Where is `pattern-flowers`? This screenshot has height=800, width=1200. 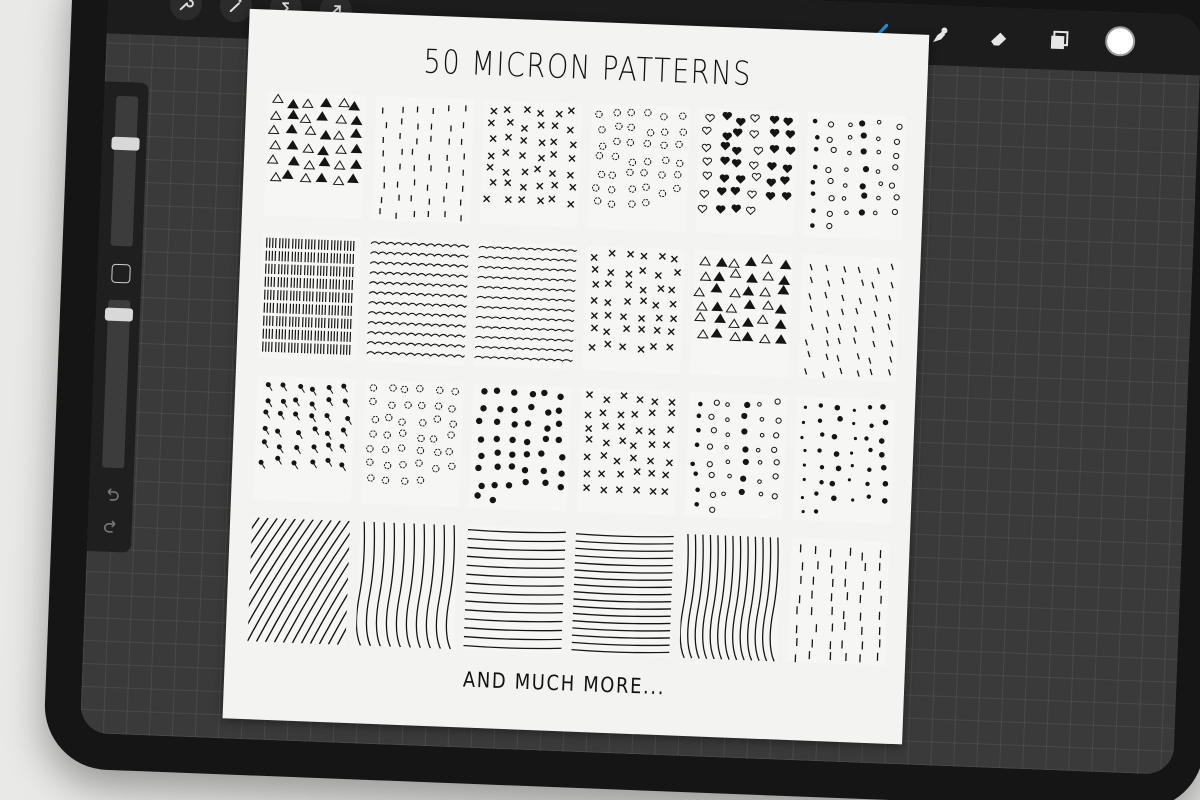
pattern-flowers is located at coordinates (412, 434).